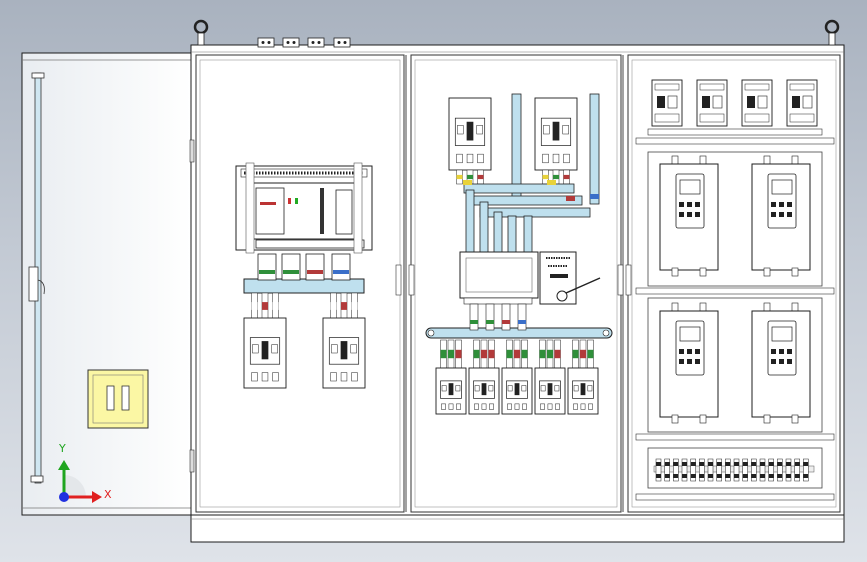 This screenshot has width=867, height=562. I want to click on door-handle, so click(118, 399).